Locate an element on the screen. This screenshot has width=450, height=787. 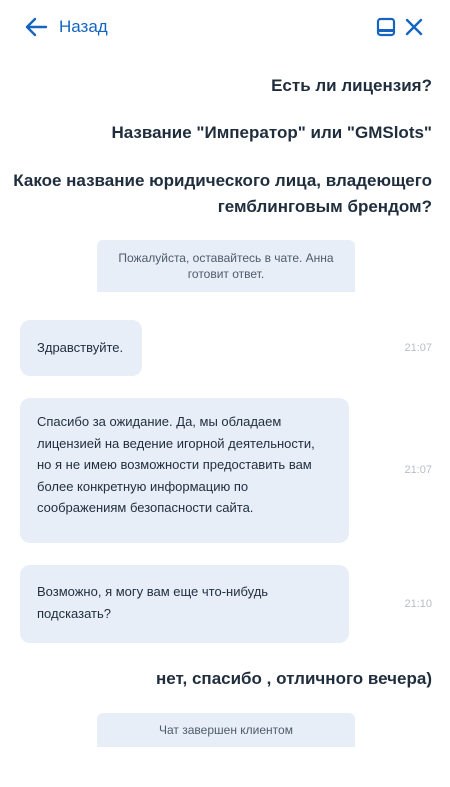
minimize-button is located at coordinates (386, 27).